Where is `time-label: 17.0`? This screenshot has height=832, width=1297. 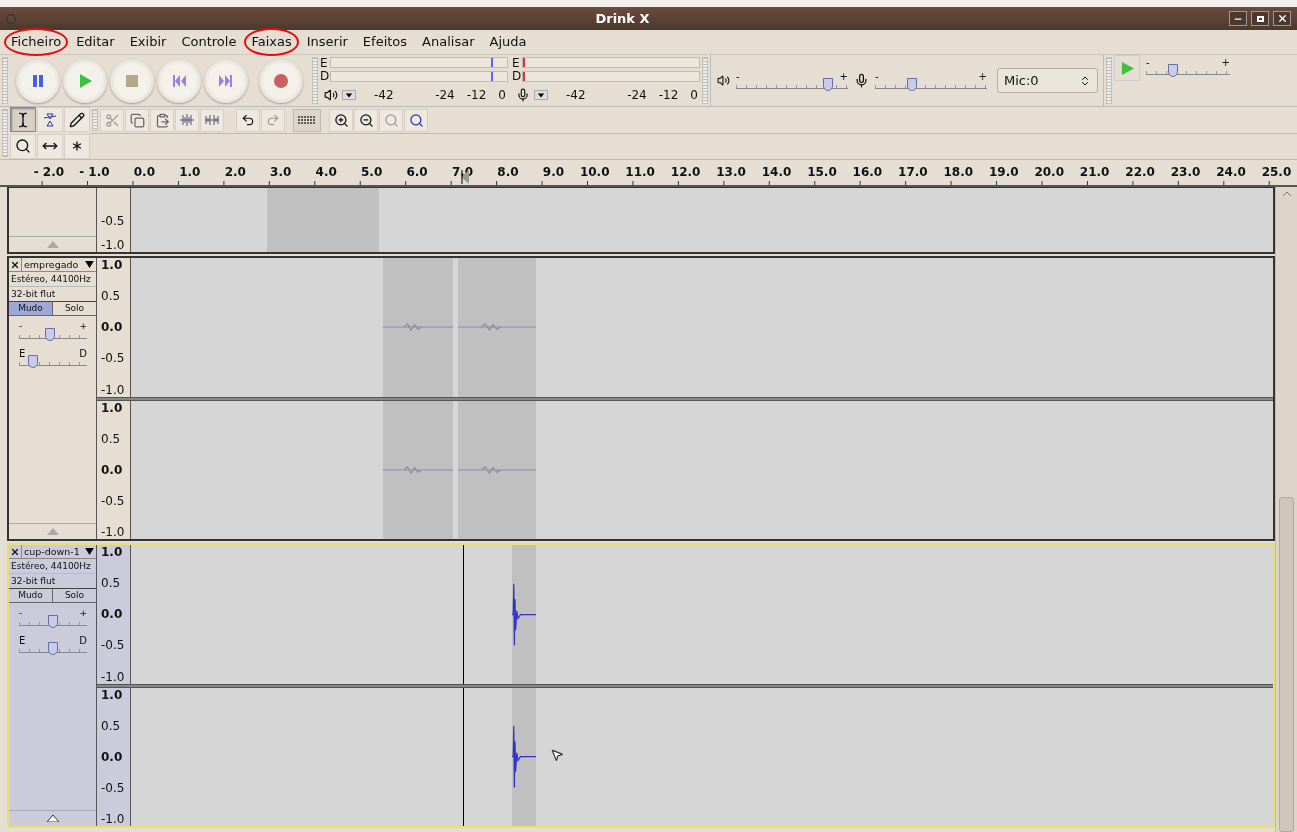 time-label: 17.0 is located at coordinates (913, 172).